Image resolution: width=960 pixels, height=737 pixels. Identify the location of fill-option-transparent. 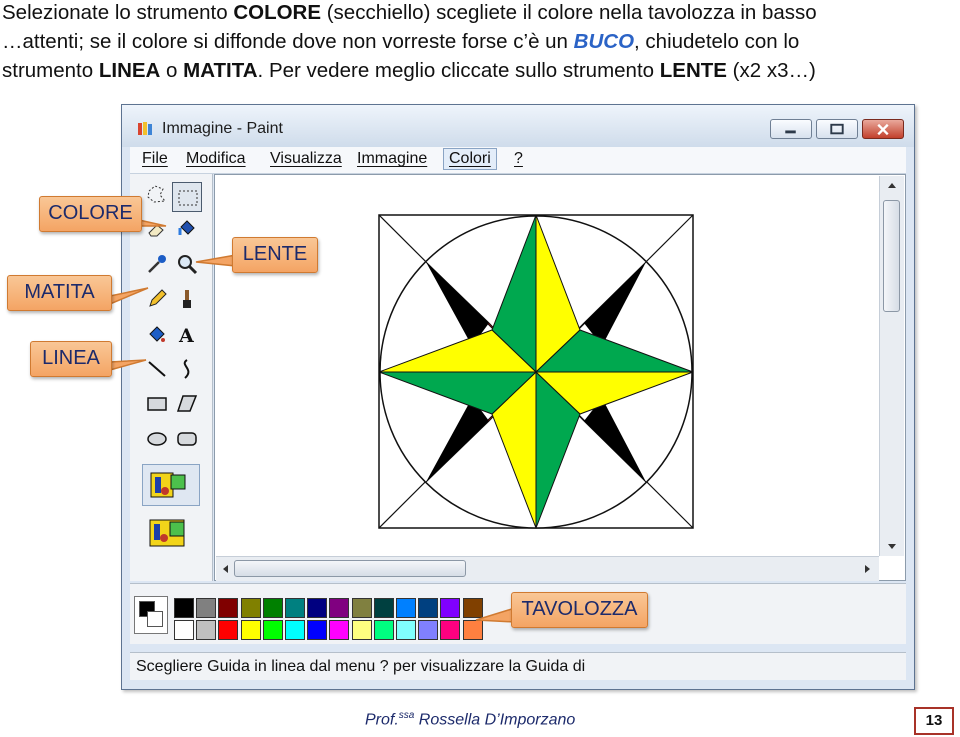
(171, 485).